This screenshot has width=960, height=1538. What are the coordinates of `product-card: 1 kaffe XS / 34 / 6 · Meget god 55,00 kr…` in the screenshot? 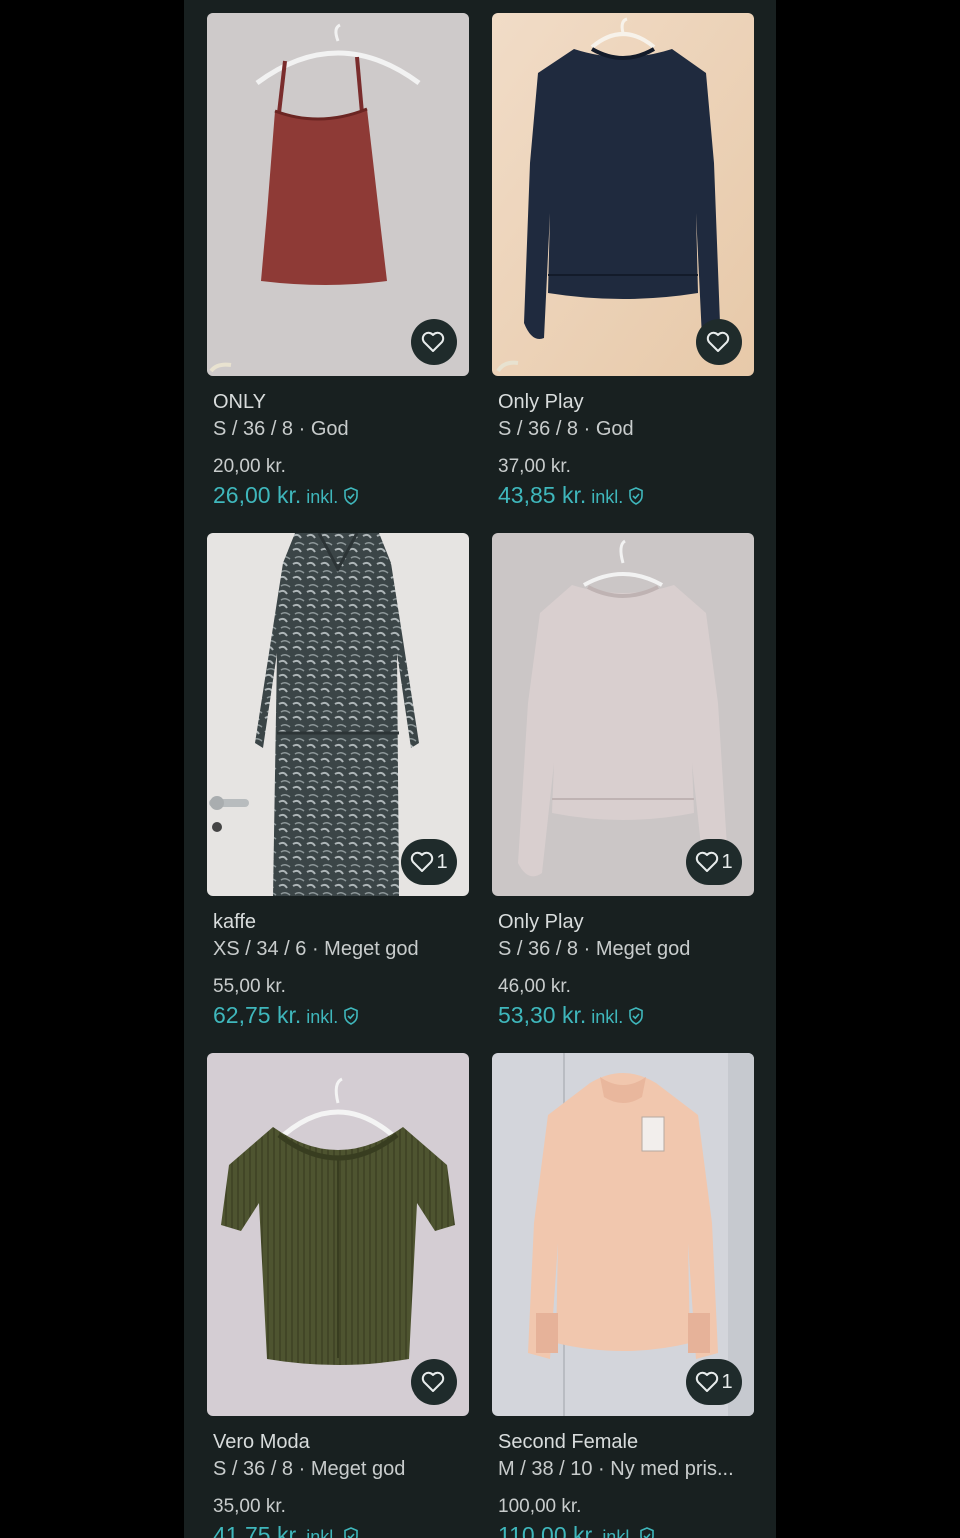 It's located at (338, 793).